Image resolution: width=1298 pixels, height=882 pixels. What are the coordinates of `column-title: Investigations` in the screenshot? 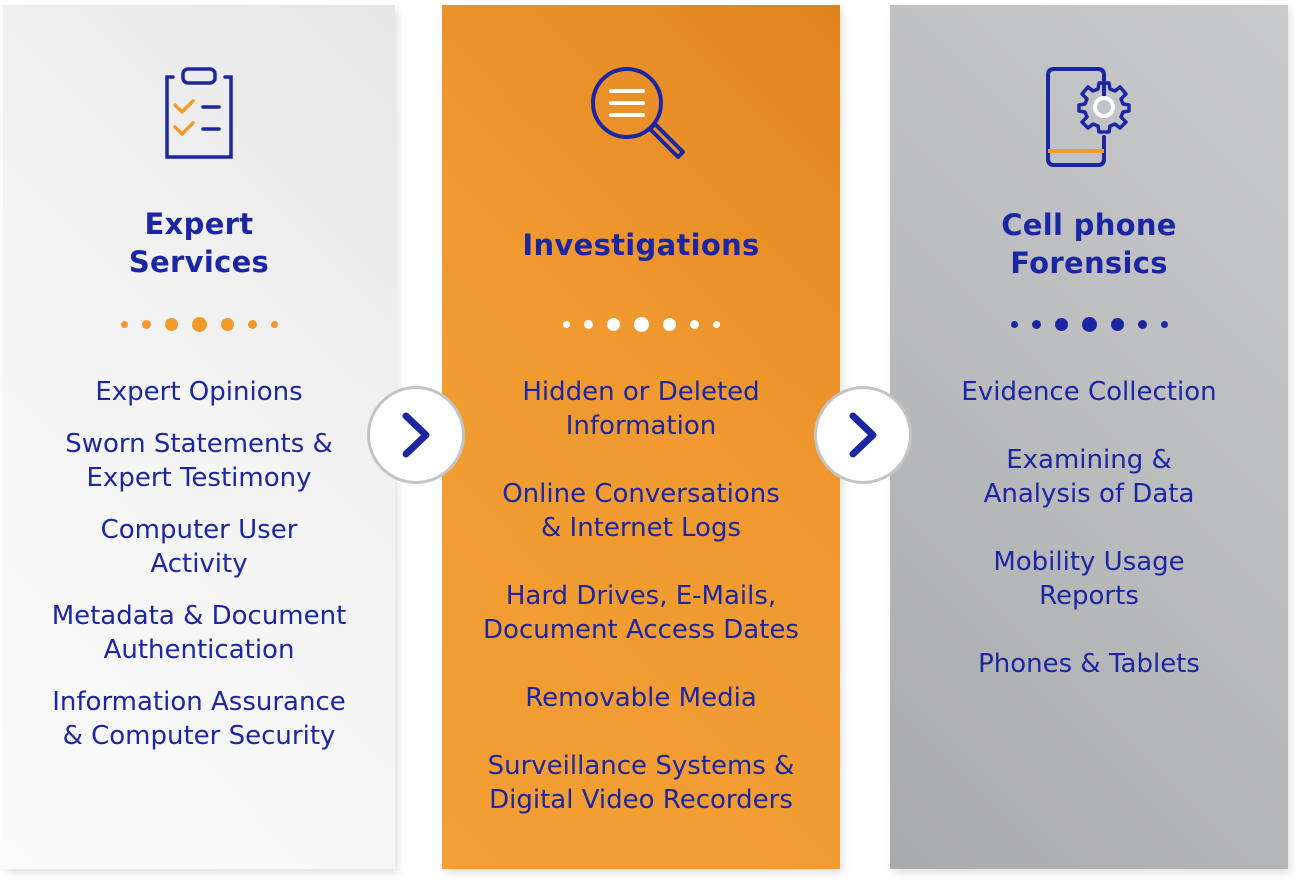 It's located at (641, 245).